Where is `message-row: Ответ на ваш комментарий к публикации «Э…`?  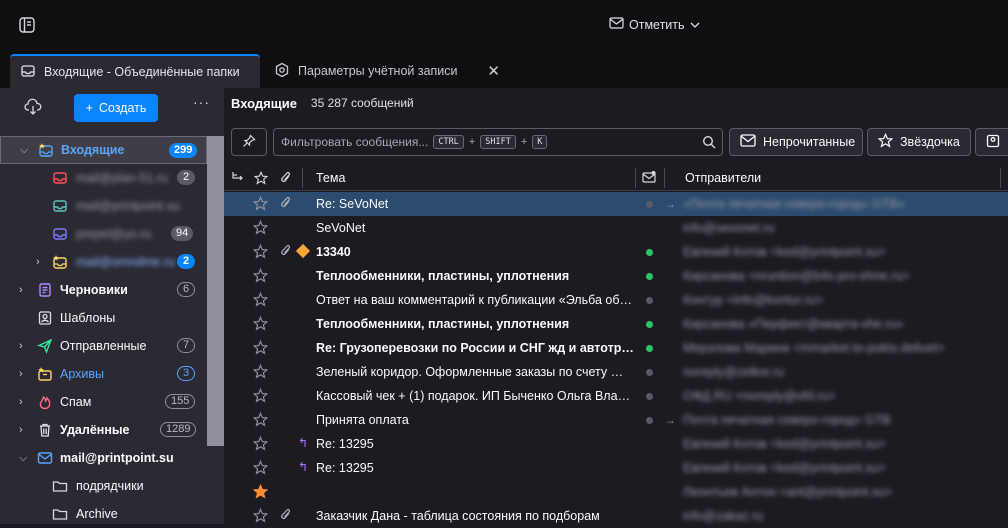 message-row: Ответ на ваш комментарий к публикации «Э… is located at coordinates (616, 300).